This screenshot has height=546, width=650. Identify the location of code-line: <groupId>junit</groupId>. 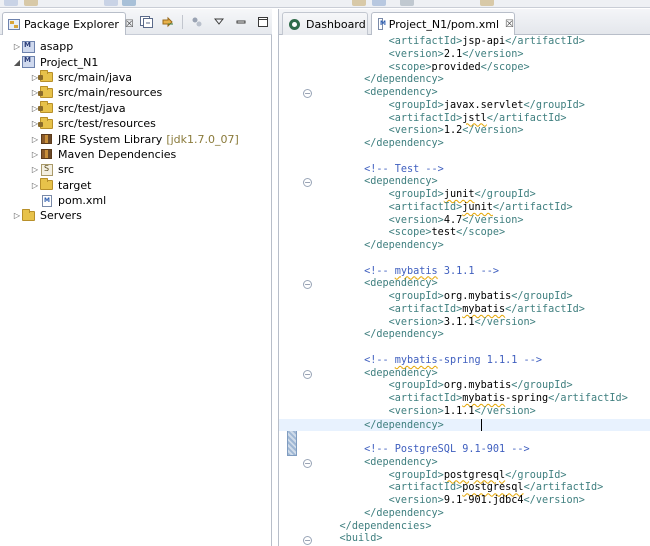
(482, 195).